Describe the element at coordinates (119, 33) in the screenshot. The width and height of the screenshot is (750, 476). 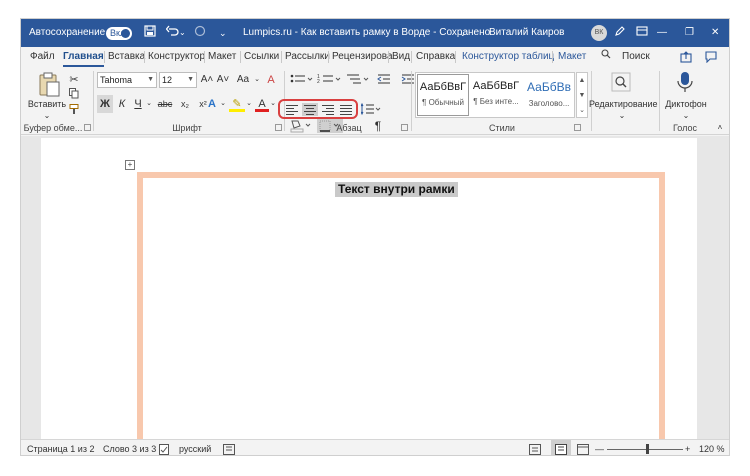
I see `autosave-toggle: Вкл` at that location.